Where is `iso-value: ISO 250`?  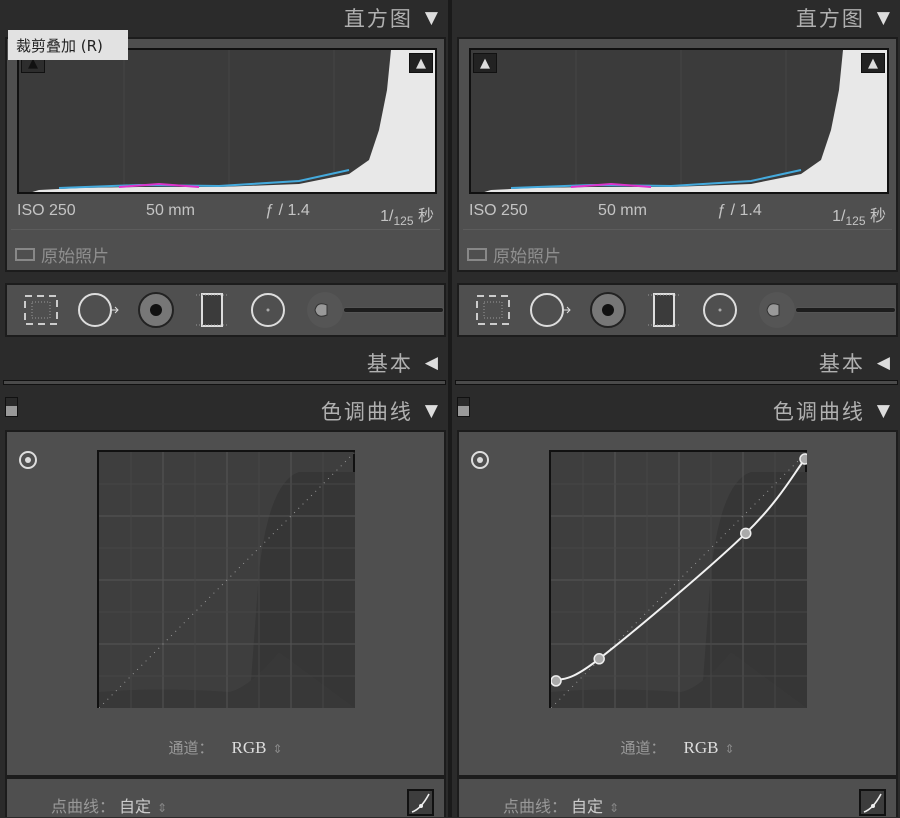
iso-value: ISO 250 is located at coordinates (46, 210).